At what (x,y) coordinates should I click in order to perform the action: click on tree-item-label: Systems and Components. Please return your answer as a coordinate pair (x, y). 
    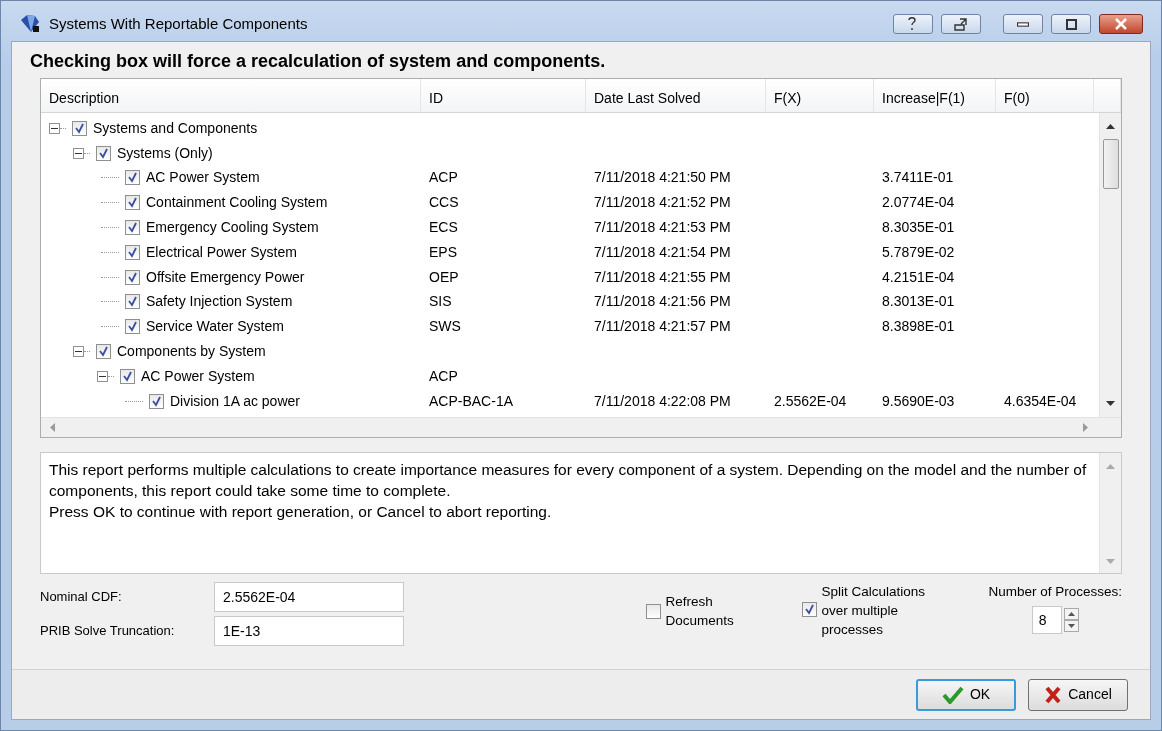
    Looking at the image, I should click on (175, 128).